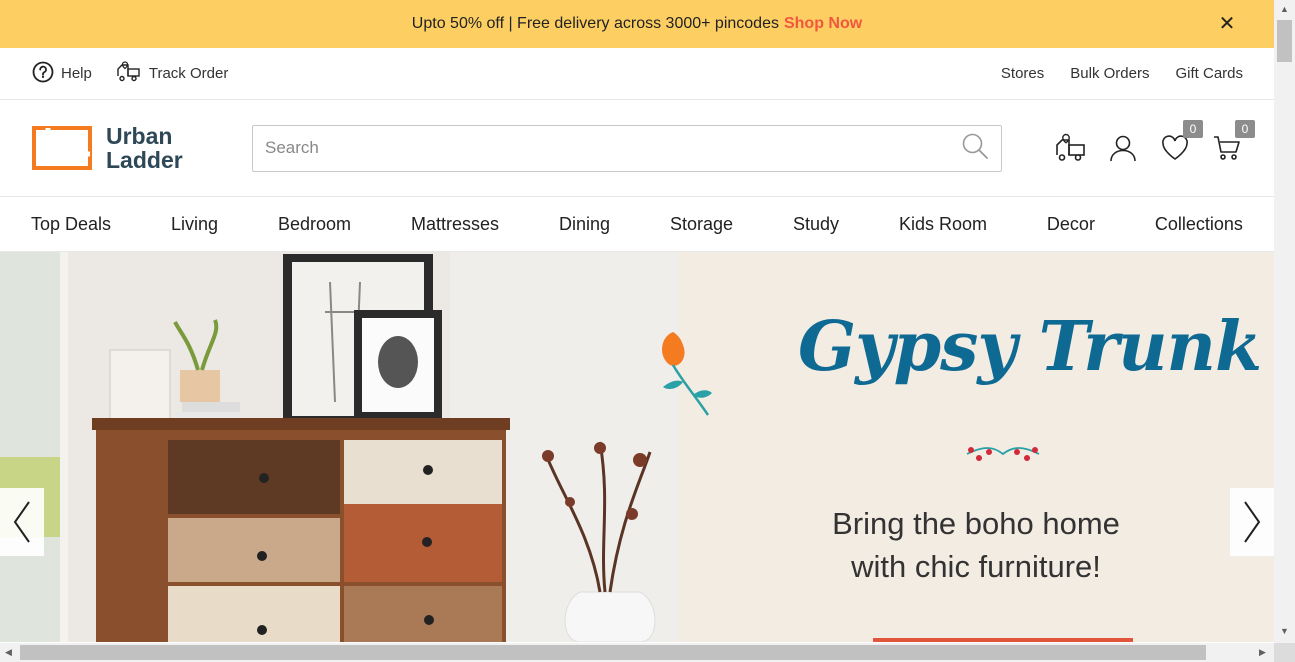 The width and height of the screenshot is (1295, 662). Describe the element at coordinates (139, 136) in the screenshot. I see `logo-line1: Urban` at that location.